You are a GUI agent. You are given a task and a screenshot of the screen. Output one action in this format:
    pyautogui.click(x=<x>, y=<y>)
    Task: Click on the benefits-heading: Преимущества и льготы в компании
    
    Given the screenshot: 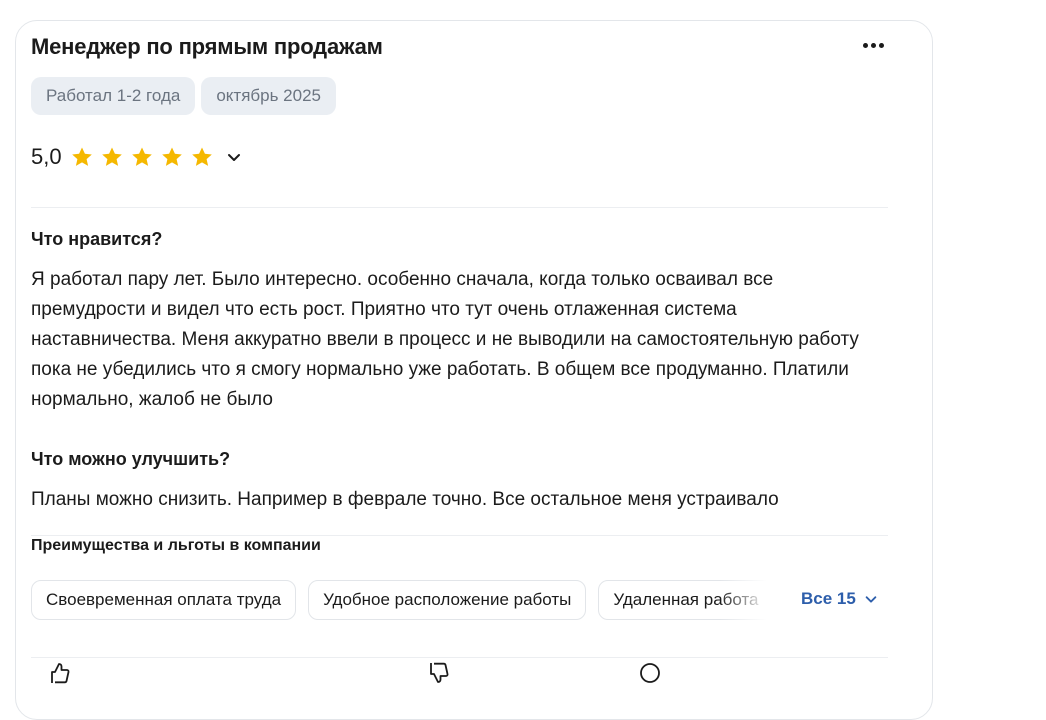 What is the action you would take?
    pyautogui.click(x=176, y=545)
    